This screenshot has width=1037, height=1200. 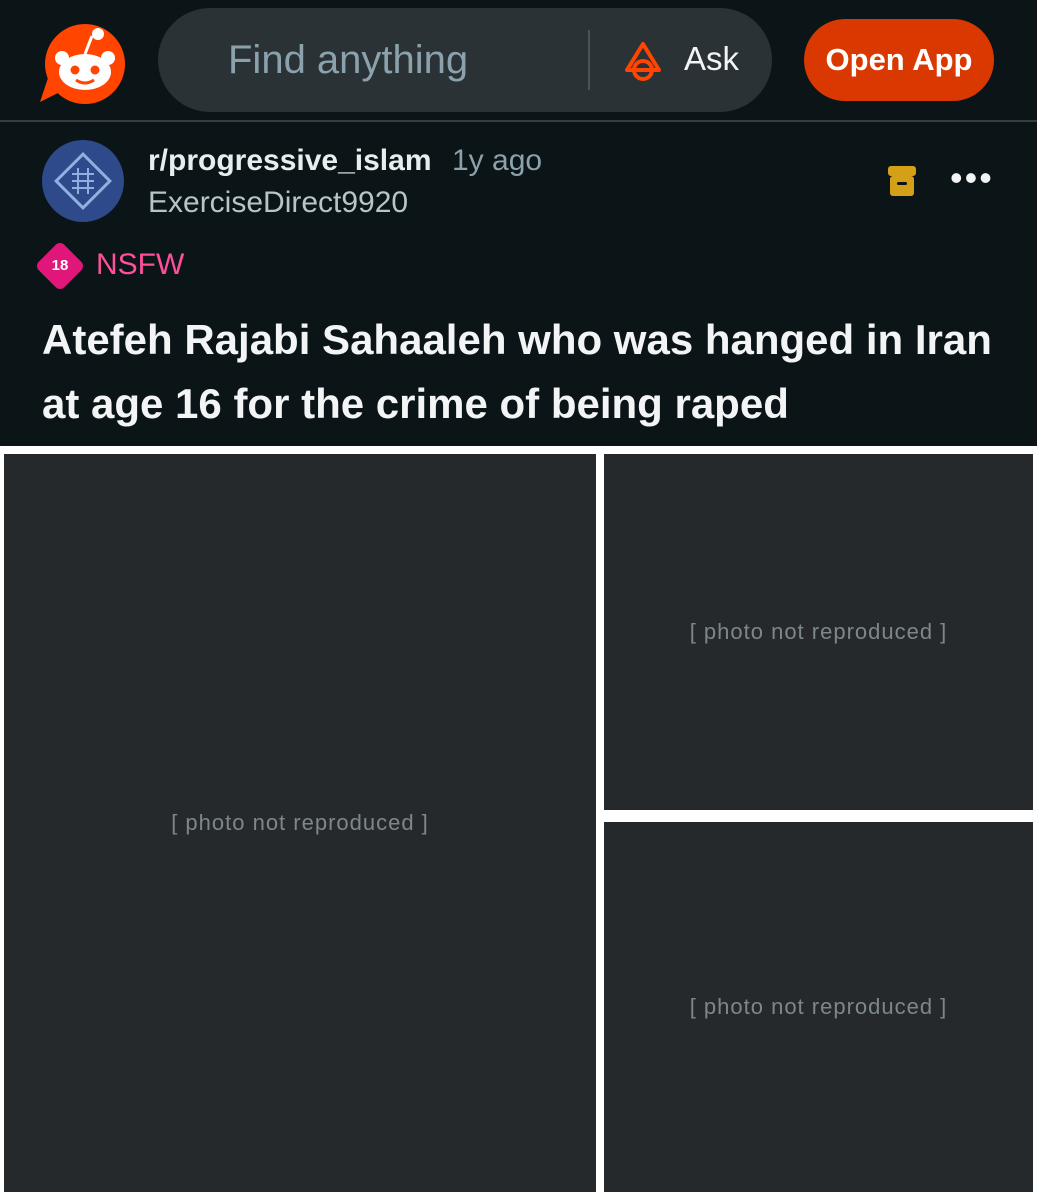 What do you see at coordinates (278, 203) in the screenshot?
I see `author-link: ExerciseDirect9920` at bounding box center [278, 203].